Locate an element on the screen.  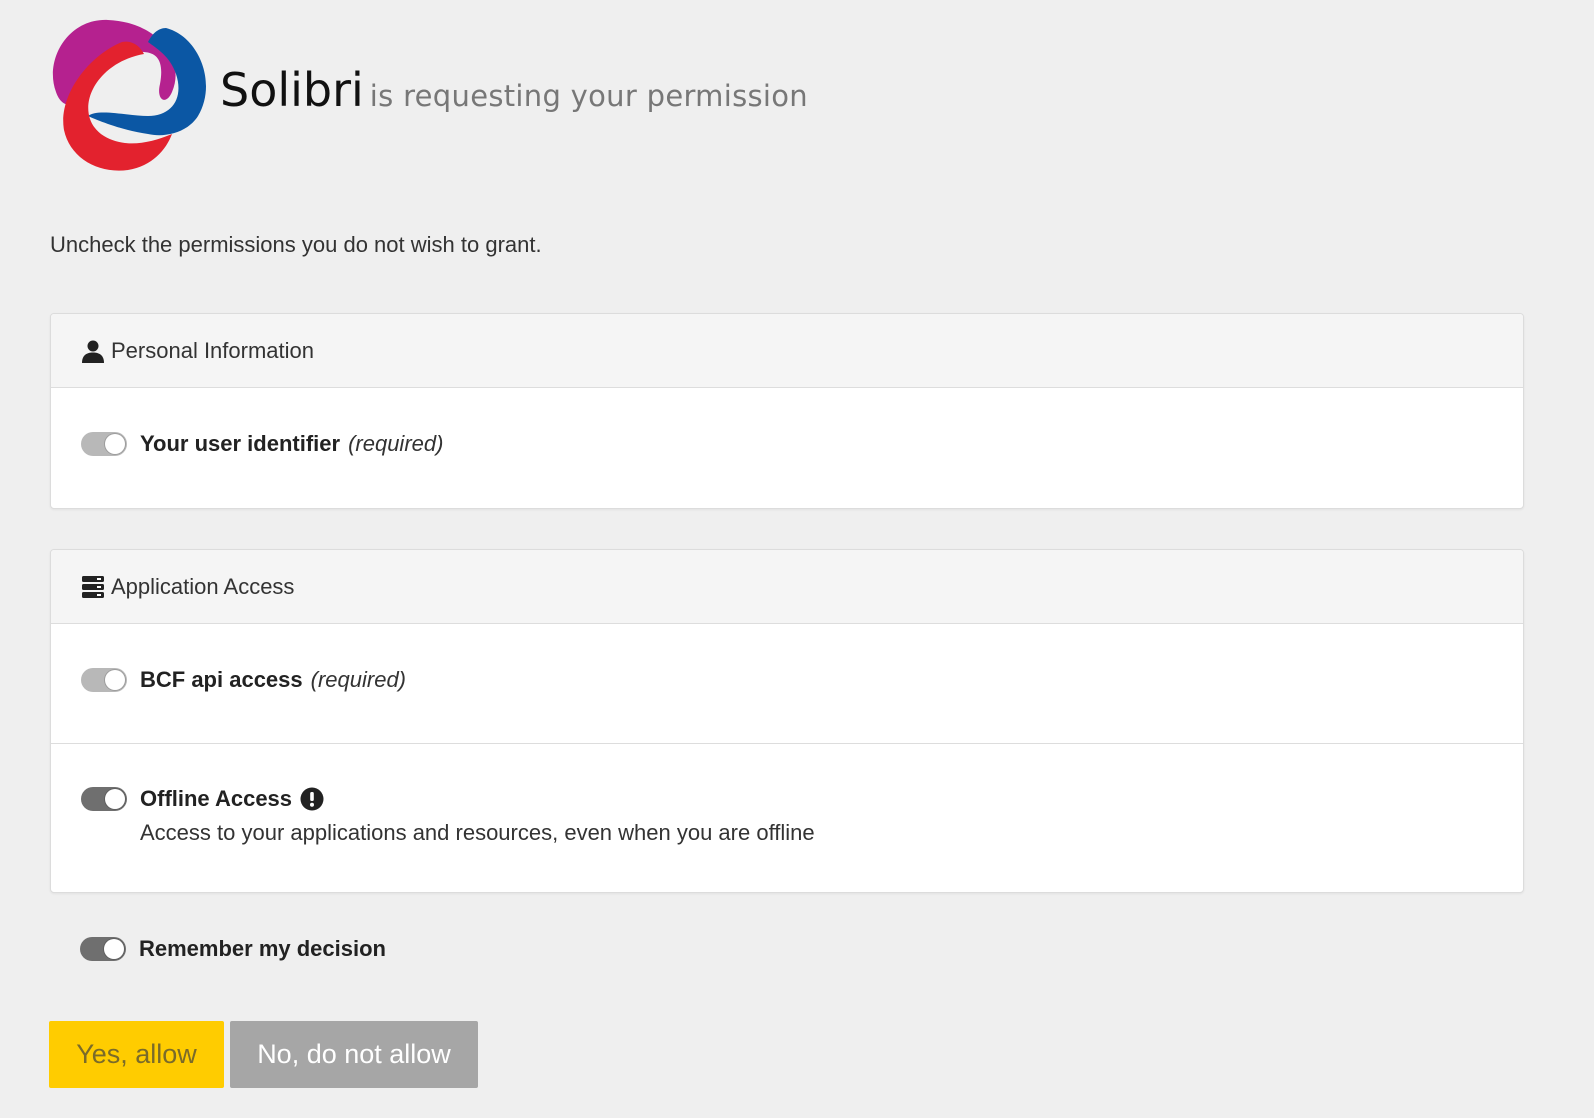
permission-row-bcf-api: BCF api access (required) is located at coordinates (787, 683).